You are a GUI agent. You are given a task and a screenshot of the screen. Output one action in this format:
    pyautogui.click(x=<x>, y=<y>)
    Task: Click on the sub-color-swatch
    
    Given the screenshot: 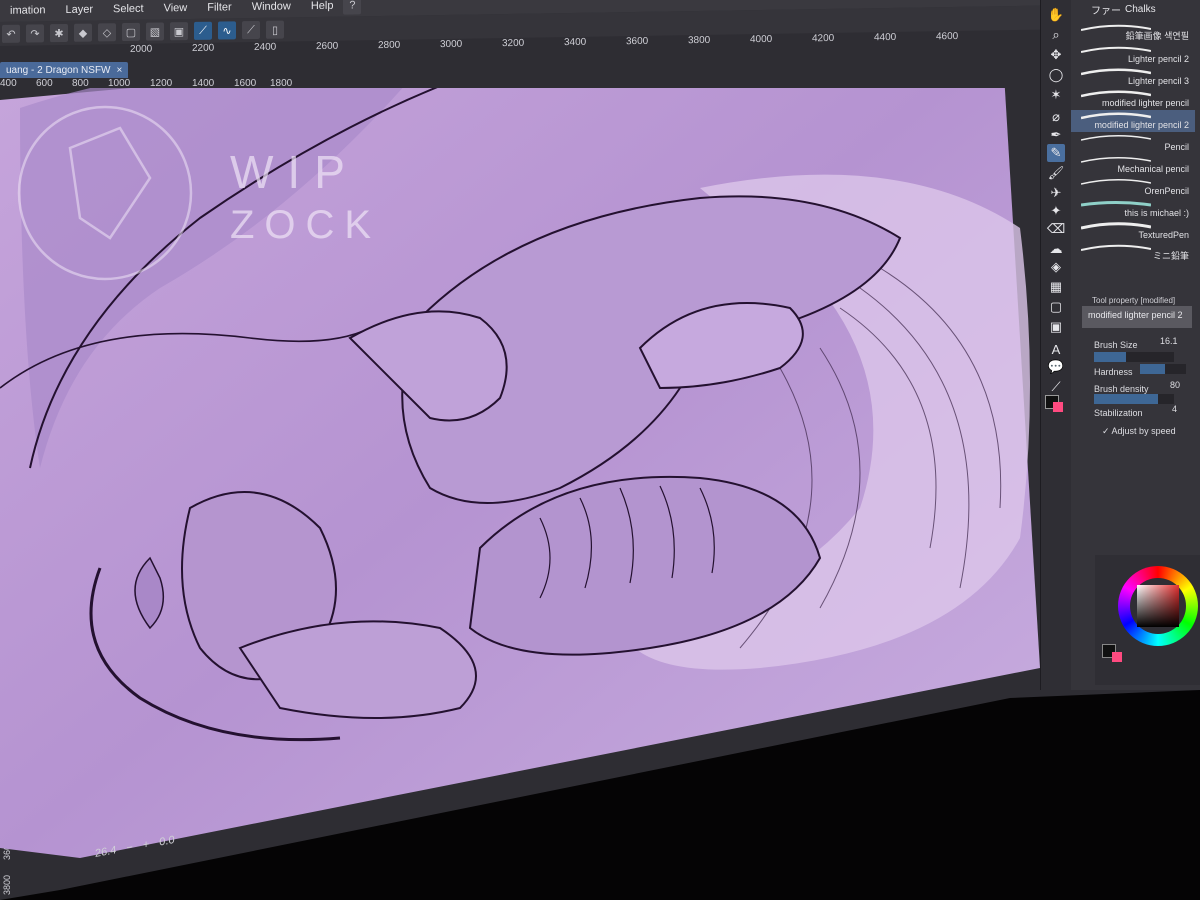 What is the action you would take?
    pyautogui.click(x=1058, y=407)
    